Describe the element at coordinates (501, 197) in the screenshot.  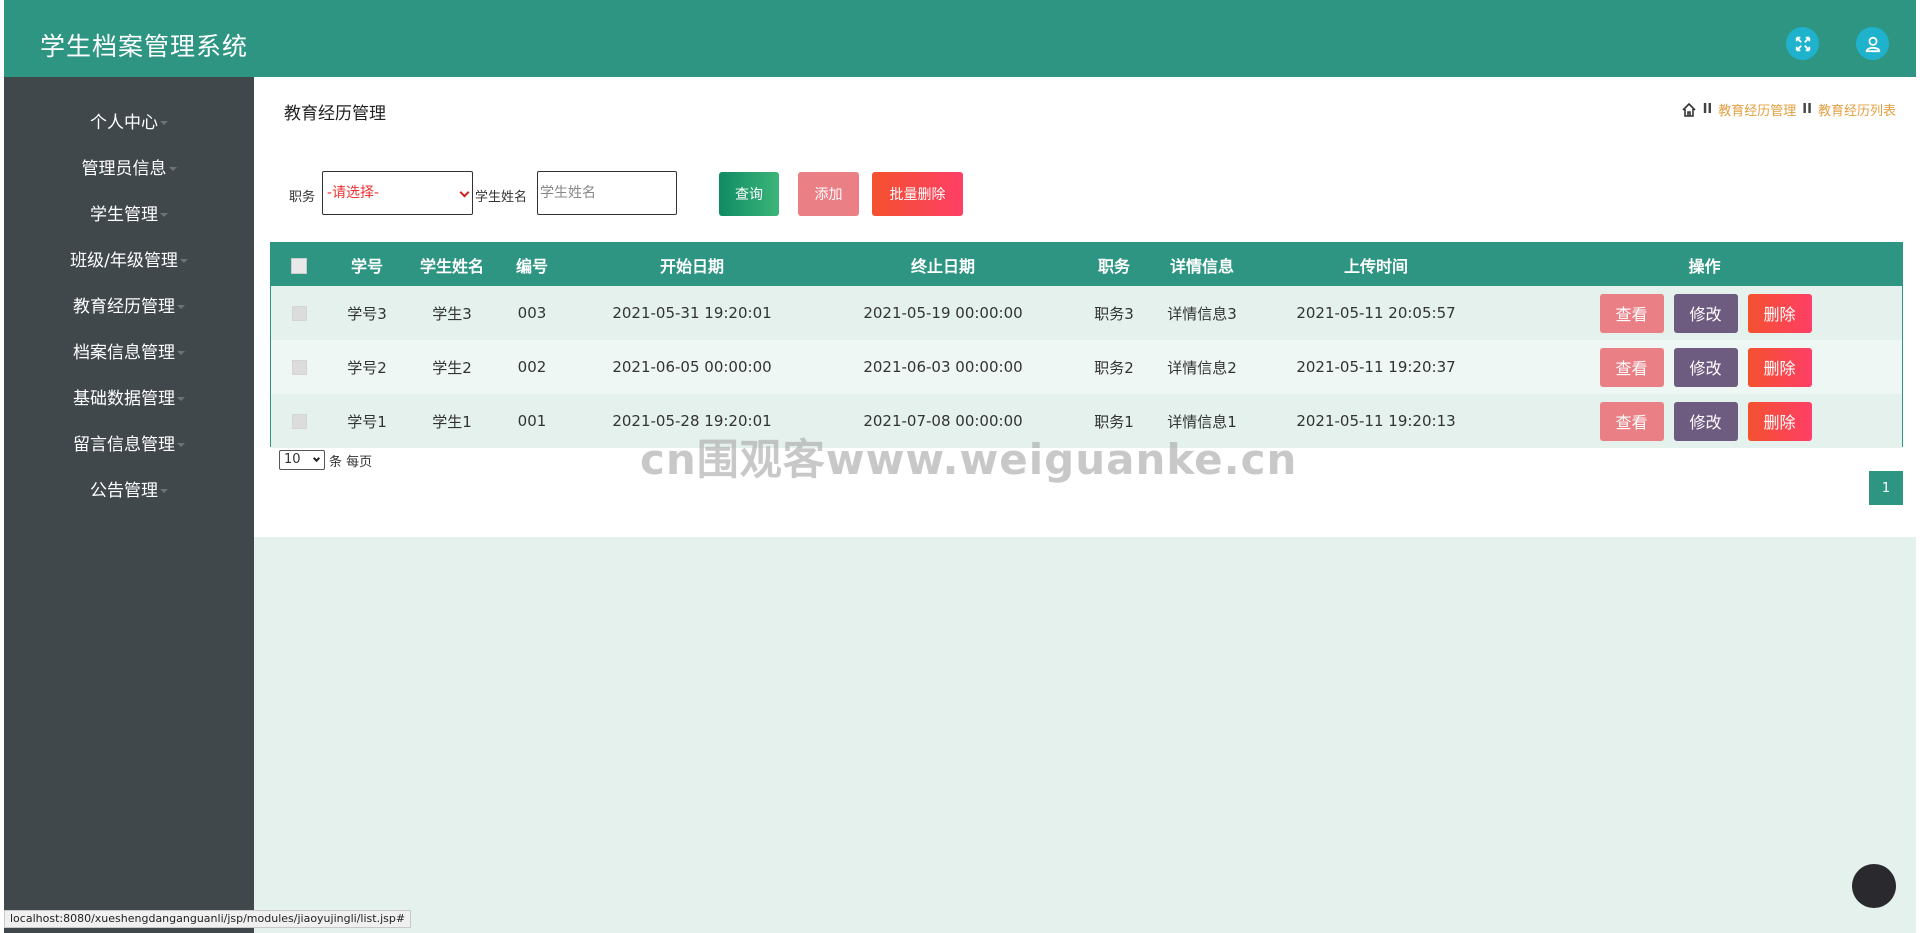
I see `student-name-label: 学生姓名` at that location.